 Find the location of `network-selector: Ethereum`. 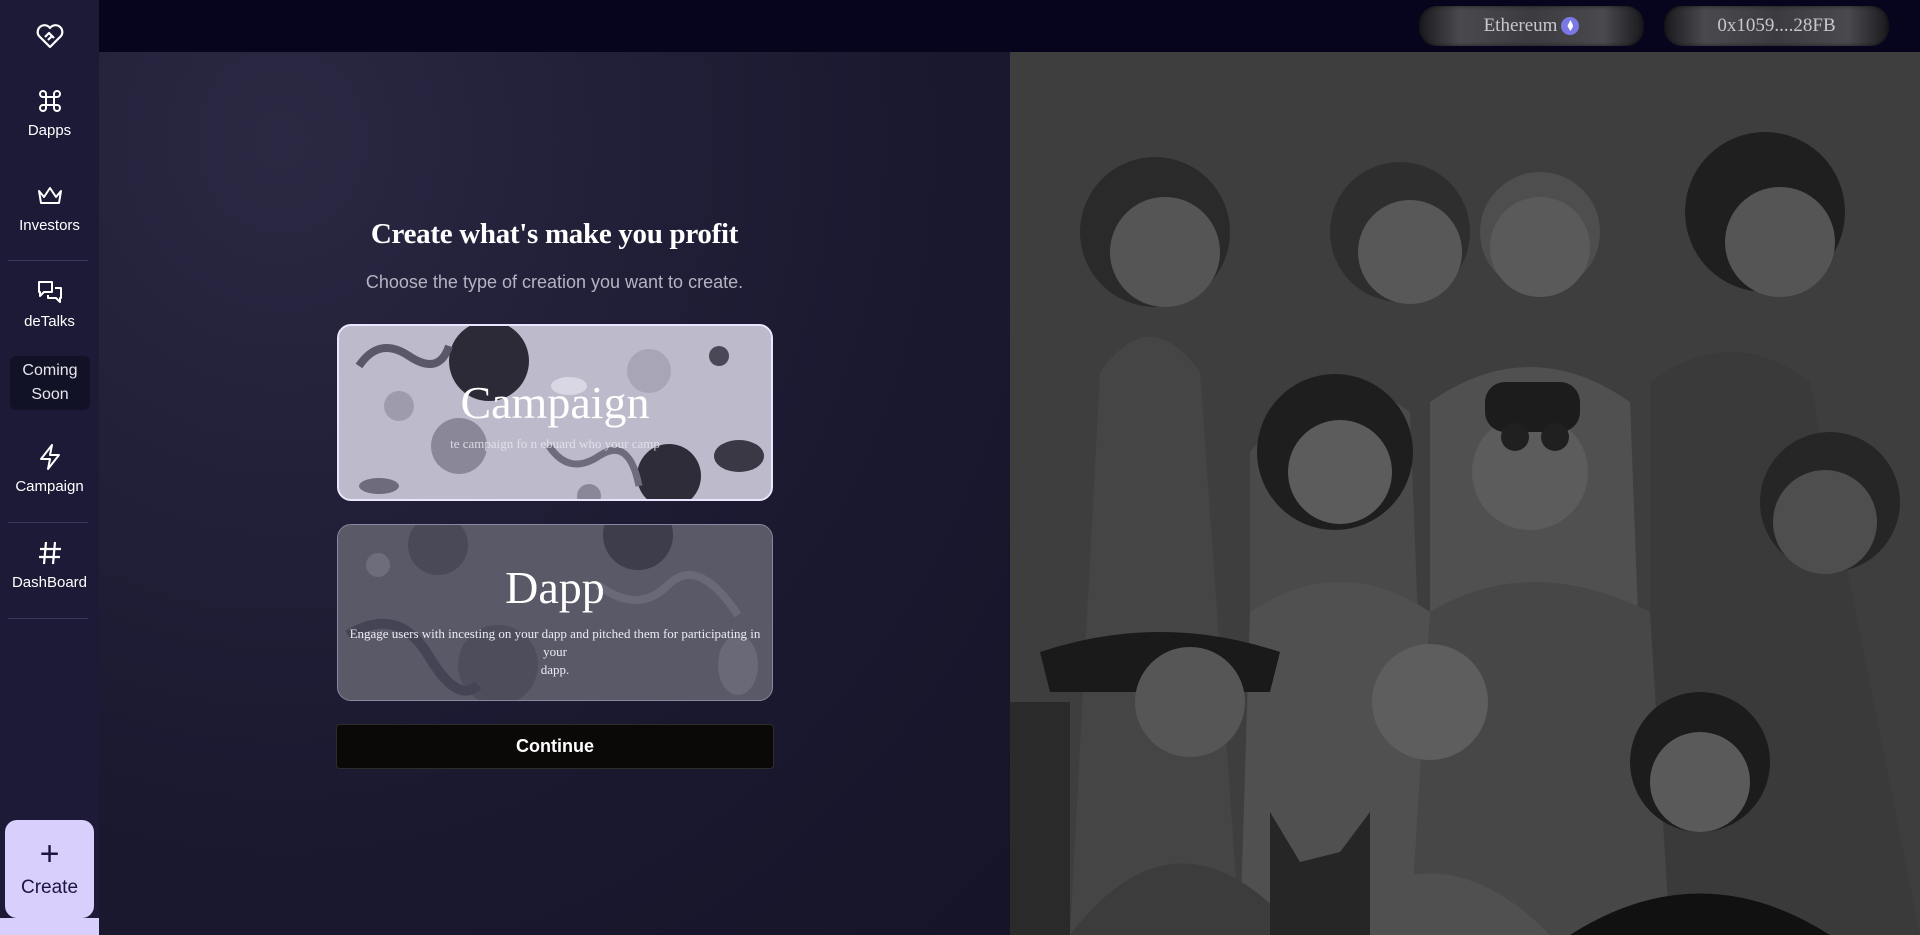

network-selector: Ethereum is located at coordinates (1531, 26).